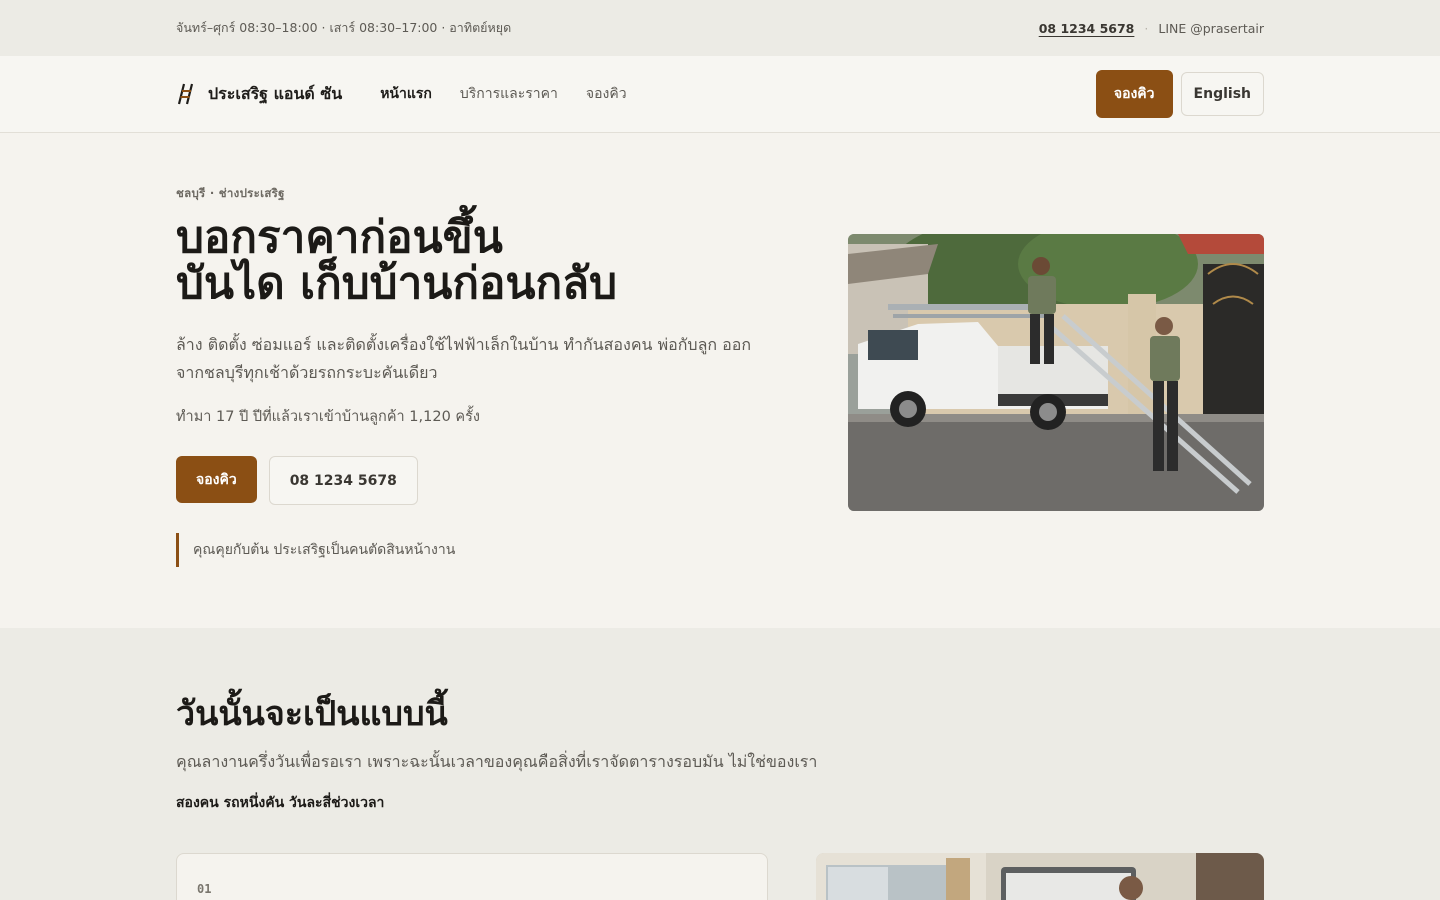 This screenshot has height=900, width=1440. What do you see at coordinates (185, 94) in the screenshot?
I see `ladder-logo-icon` at bounding box center [185, 94].